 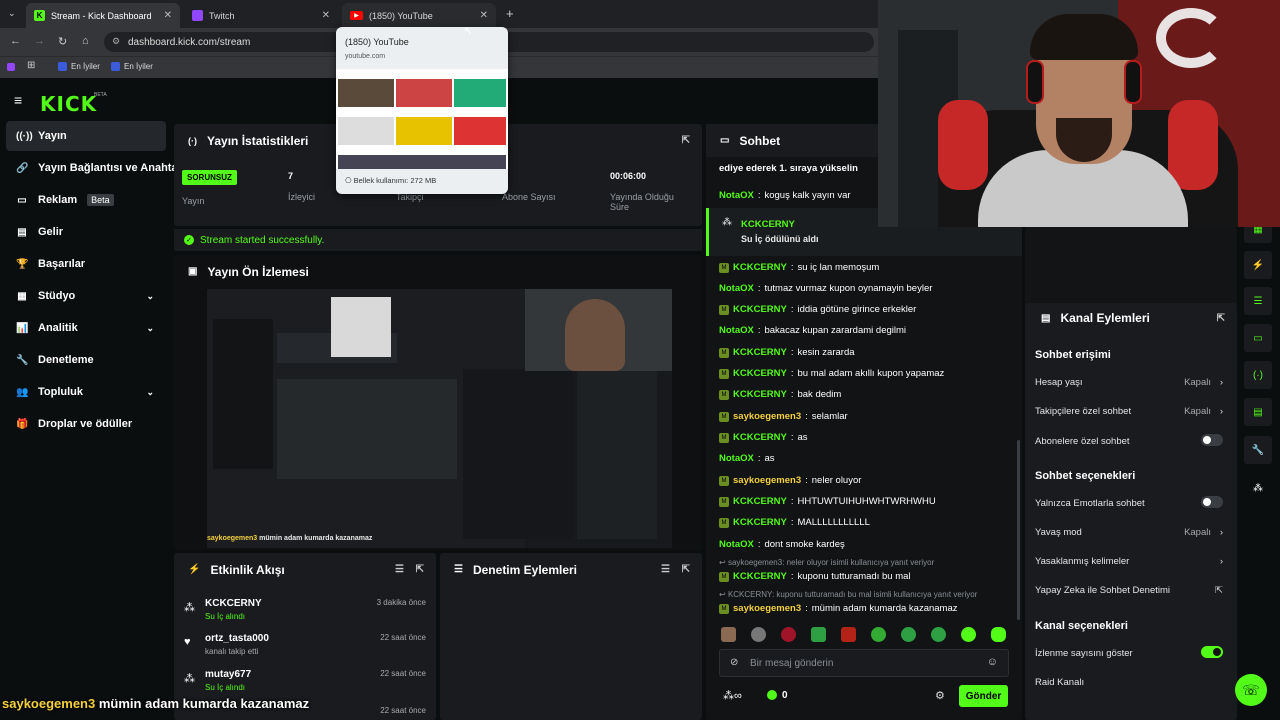 What do you see at coordinates (86, 328) in the screenshot?
I see `sidebar-item-analytics: 📊 Analitik ⌄` at bounding box center [86, 328].